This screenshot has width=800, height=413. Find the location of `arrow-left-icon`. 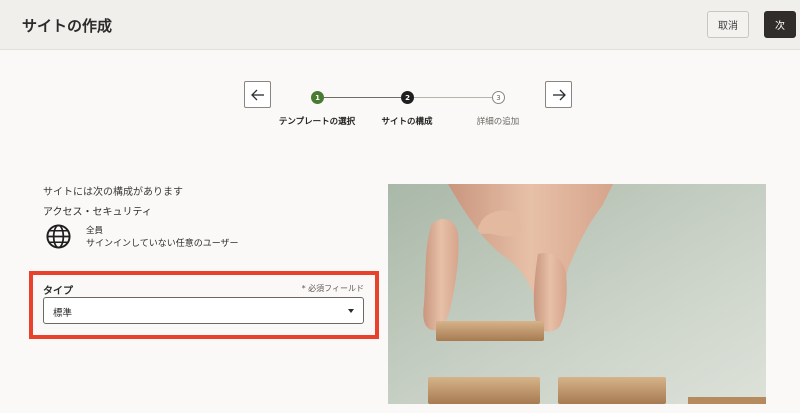

arrow-left-icon is located at coordinates (257, 94).